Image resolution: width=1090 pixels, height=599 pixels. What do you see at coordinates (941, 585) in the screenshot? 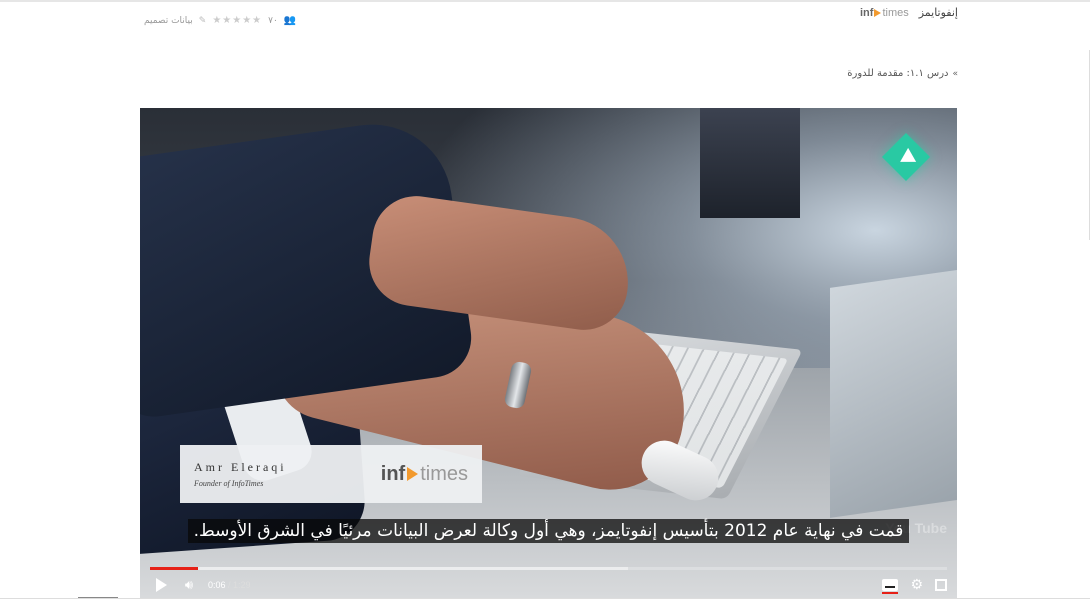
I see `fullscreen-button` at bounding box center [941, 585].